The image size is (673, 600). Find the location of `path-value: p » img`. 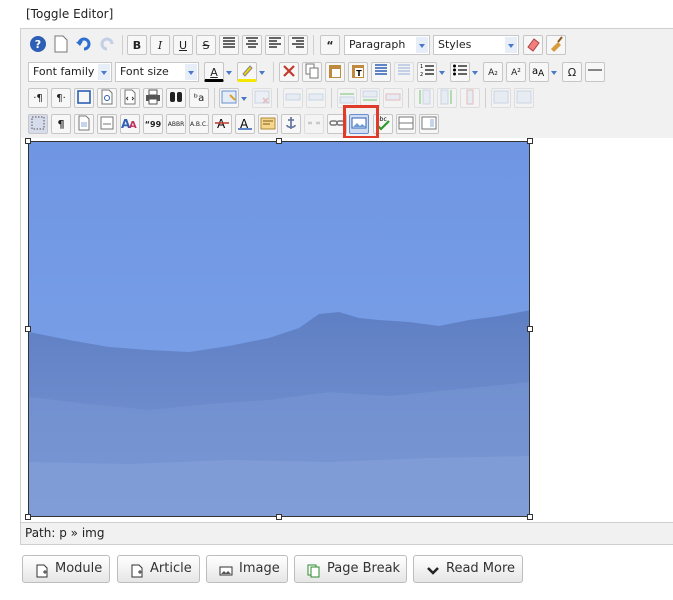

path-value: p » img is located at coordinates (81, 533).